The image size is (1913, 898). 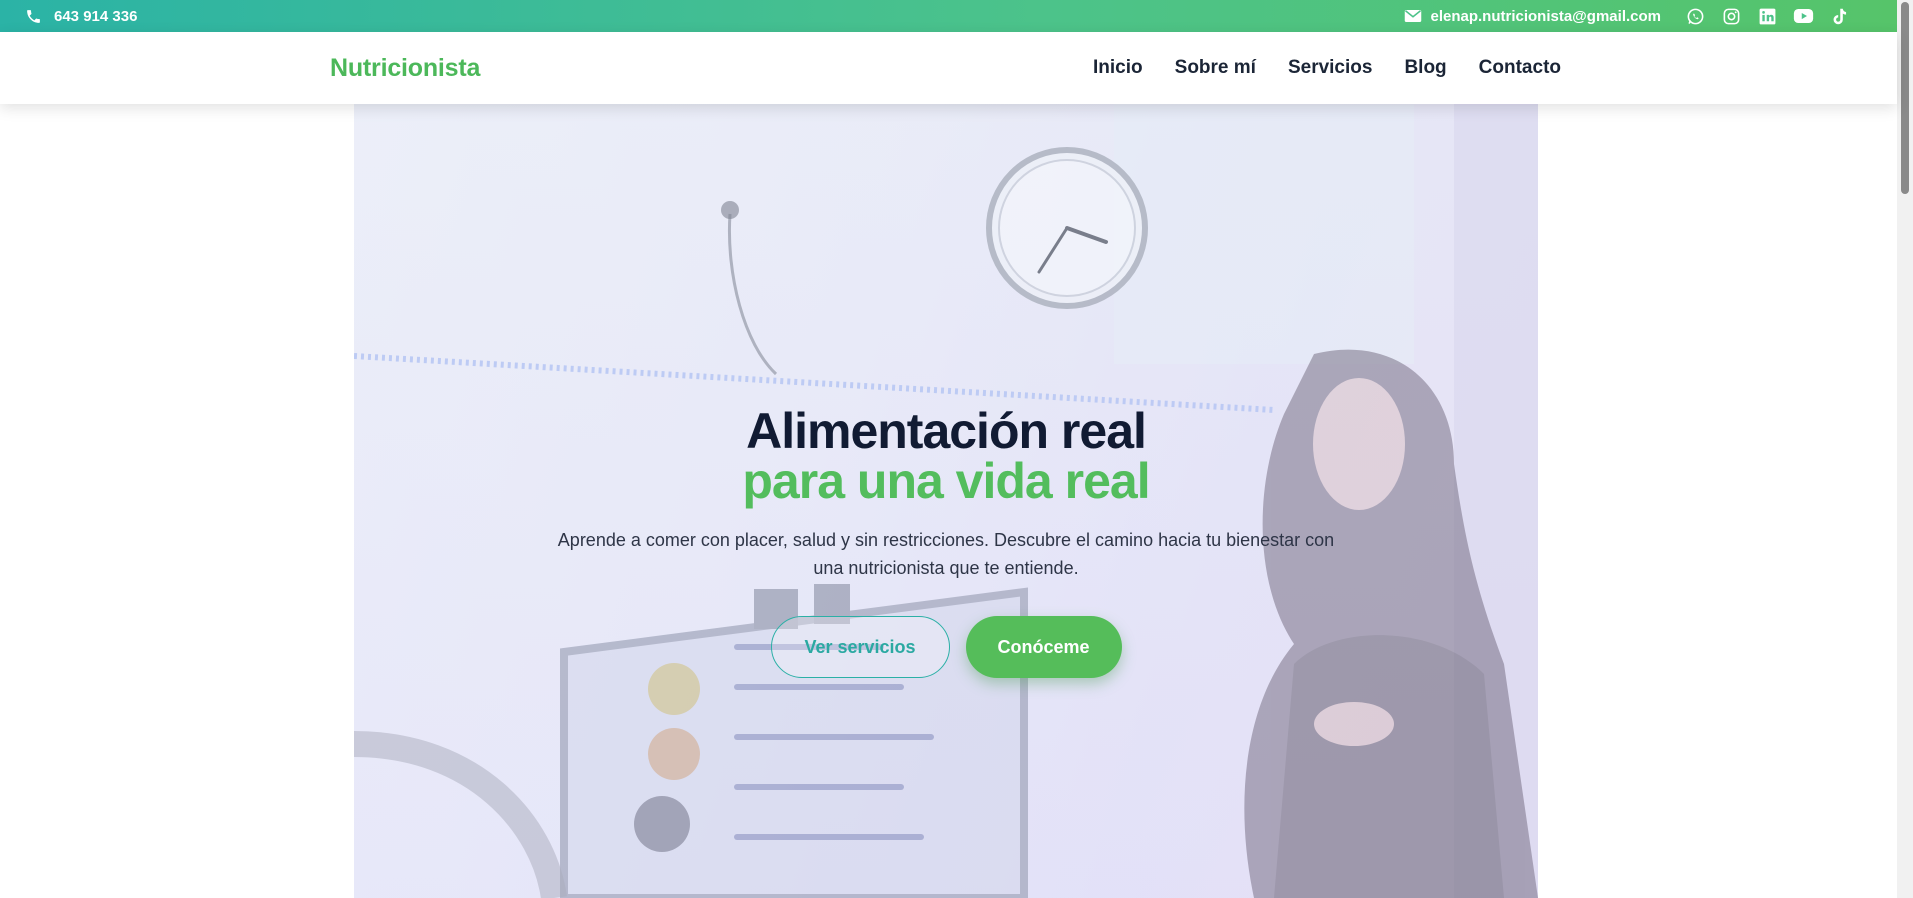 I want to click on phone-number: 643 914 336, so click(x=96, y=16).